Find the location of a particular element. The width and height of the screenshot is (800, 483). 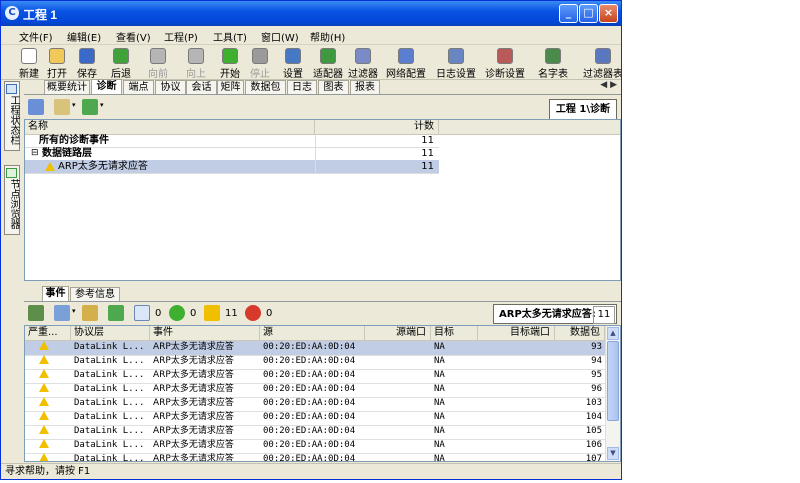

stop-icon is located at coordinates (260, 56).